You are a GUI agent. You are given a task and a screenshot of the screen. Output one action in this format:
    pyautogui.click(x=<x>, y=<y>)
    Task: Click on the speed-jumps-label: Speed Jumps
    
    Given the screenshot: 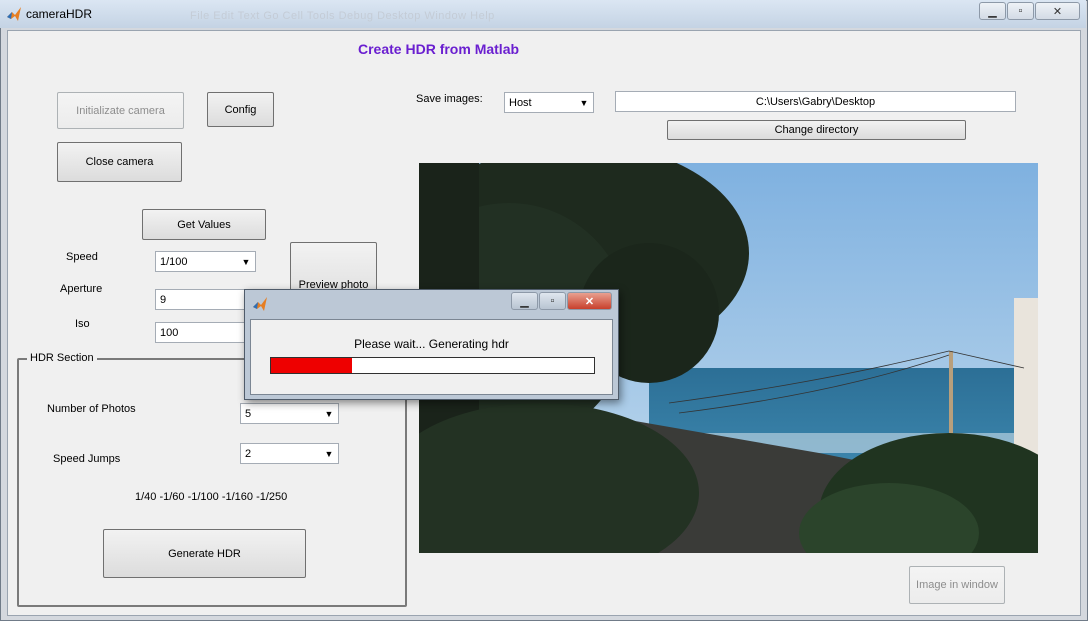 What is the action you would take?
    pyautogui.click(x=87, y=459)
    